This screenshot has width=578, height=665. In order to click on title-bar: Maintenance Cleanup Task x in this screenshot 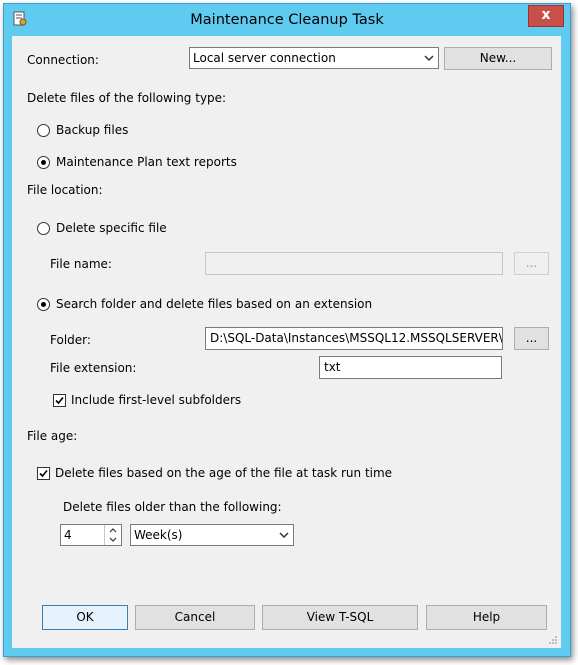, I will do `click(287, 20)`.